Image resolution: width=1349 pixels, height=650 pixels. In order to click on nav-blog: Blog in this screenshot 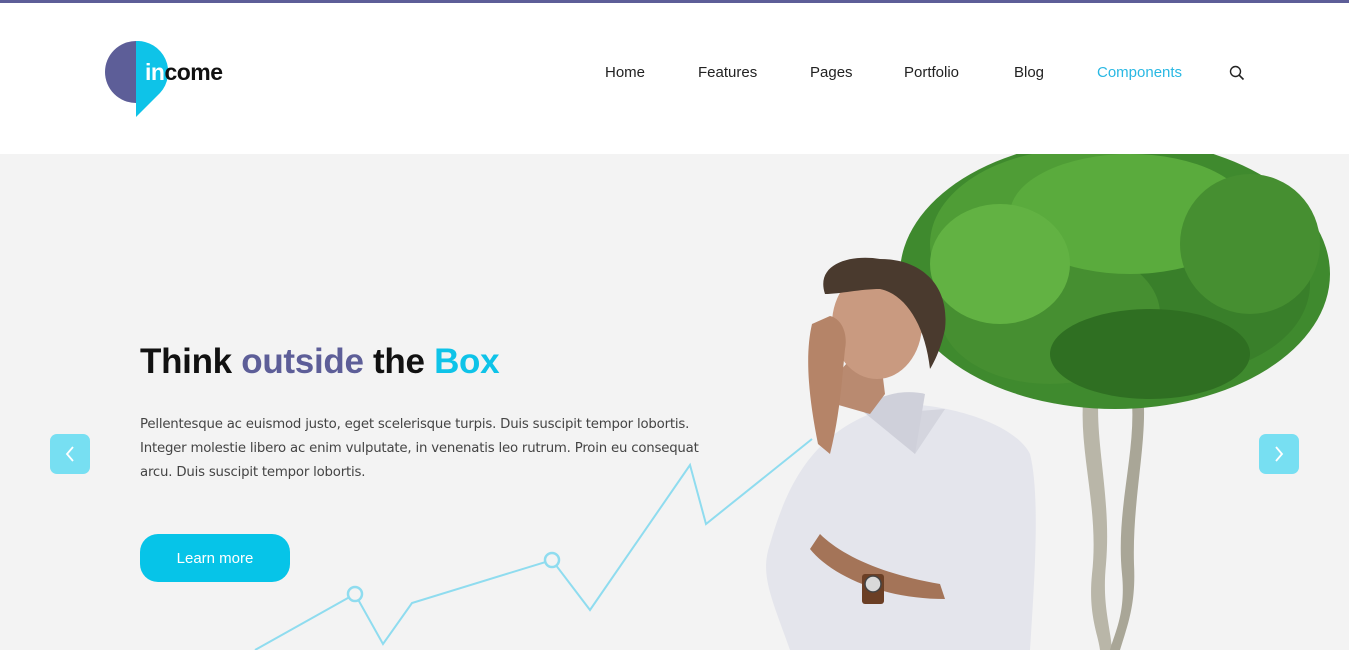, I will do `click(1029, 72)`.